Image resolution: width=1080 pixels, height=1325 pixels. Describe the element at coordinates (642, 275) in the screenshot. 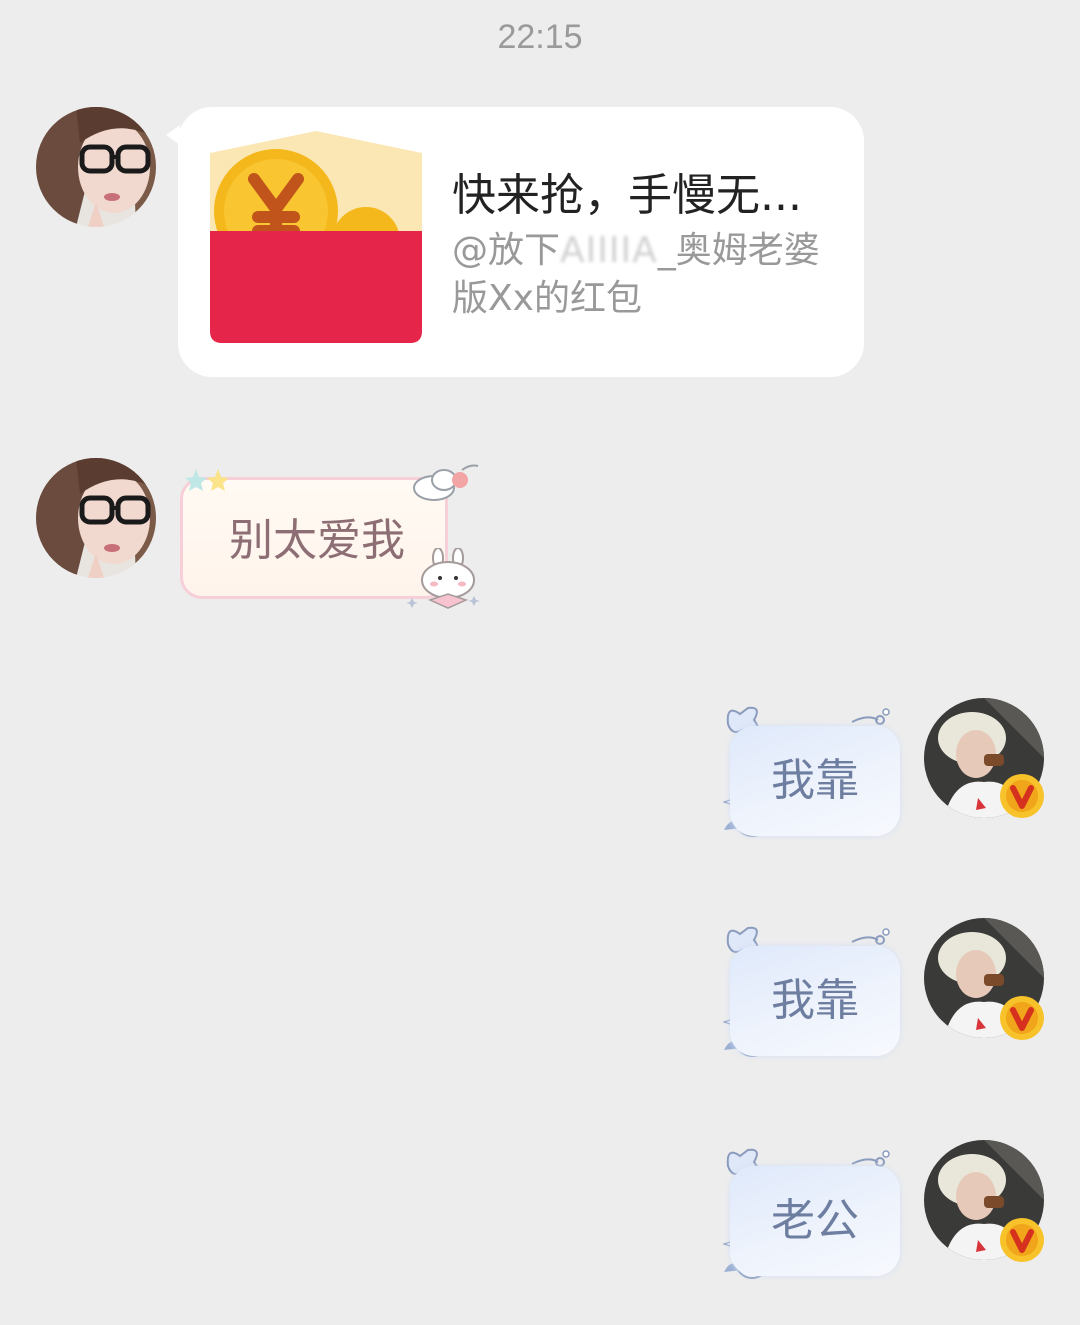

I see `red-packet-subtitle: @放下AIIIIA_奥姆老婆版Xx的红包` at that location.